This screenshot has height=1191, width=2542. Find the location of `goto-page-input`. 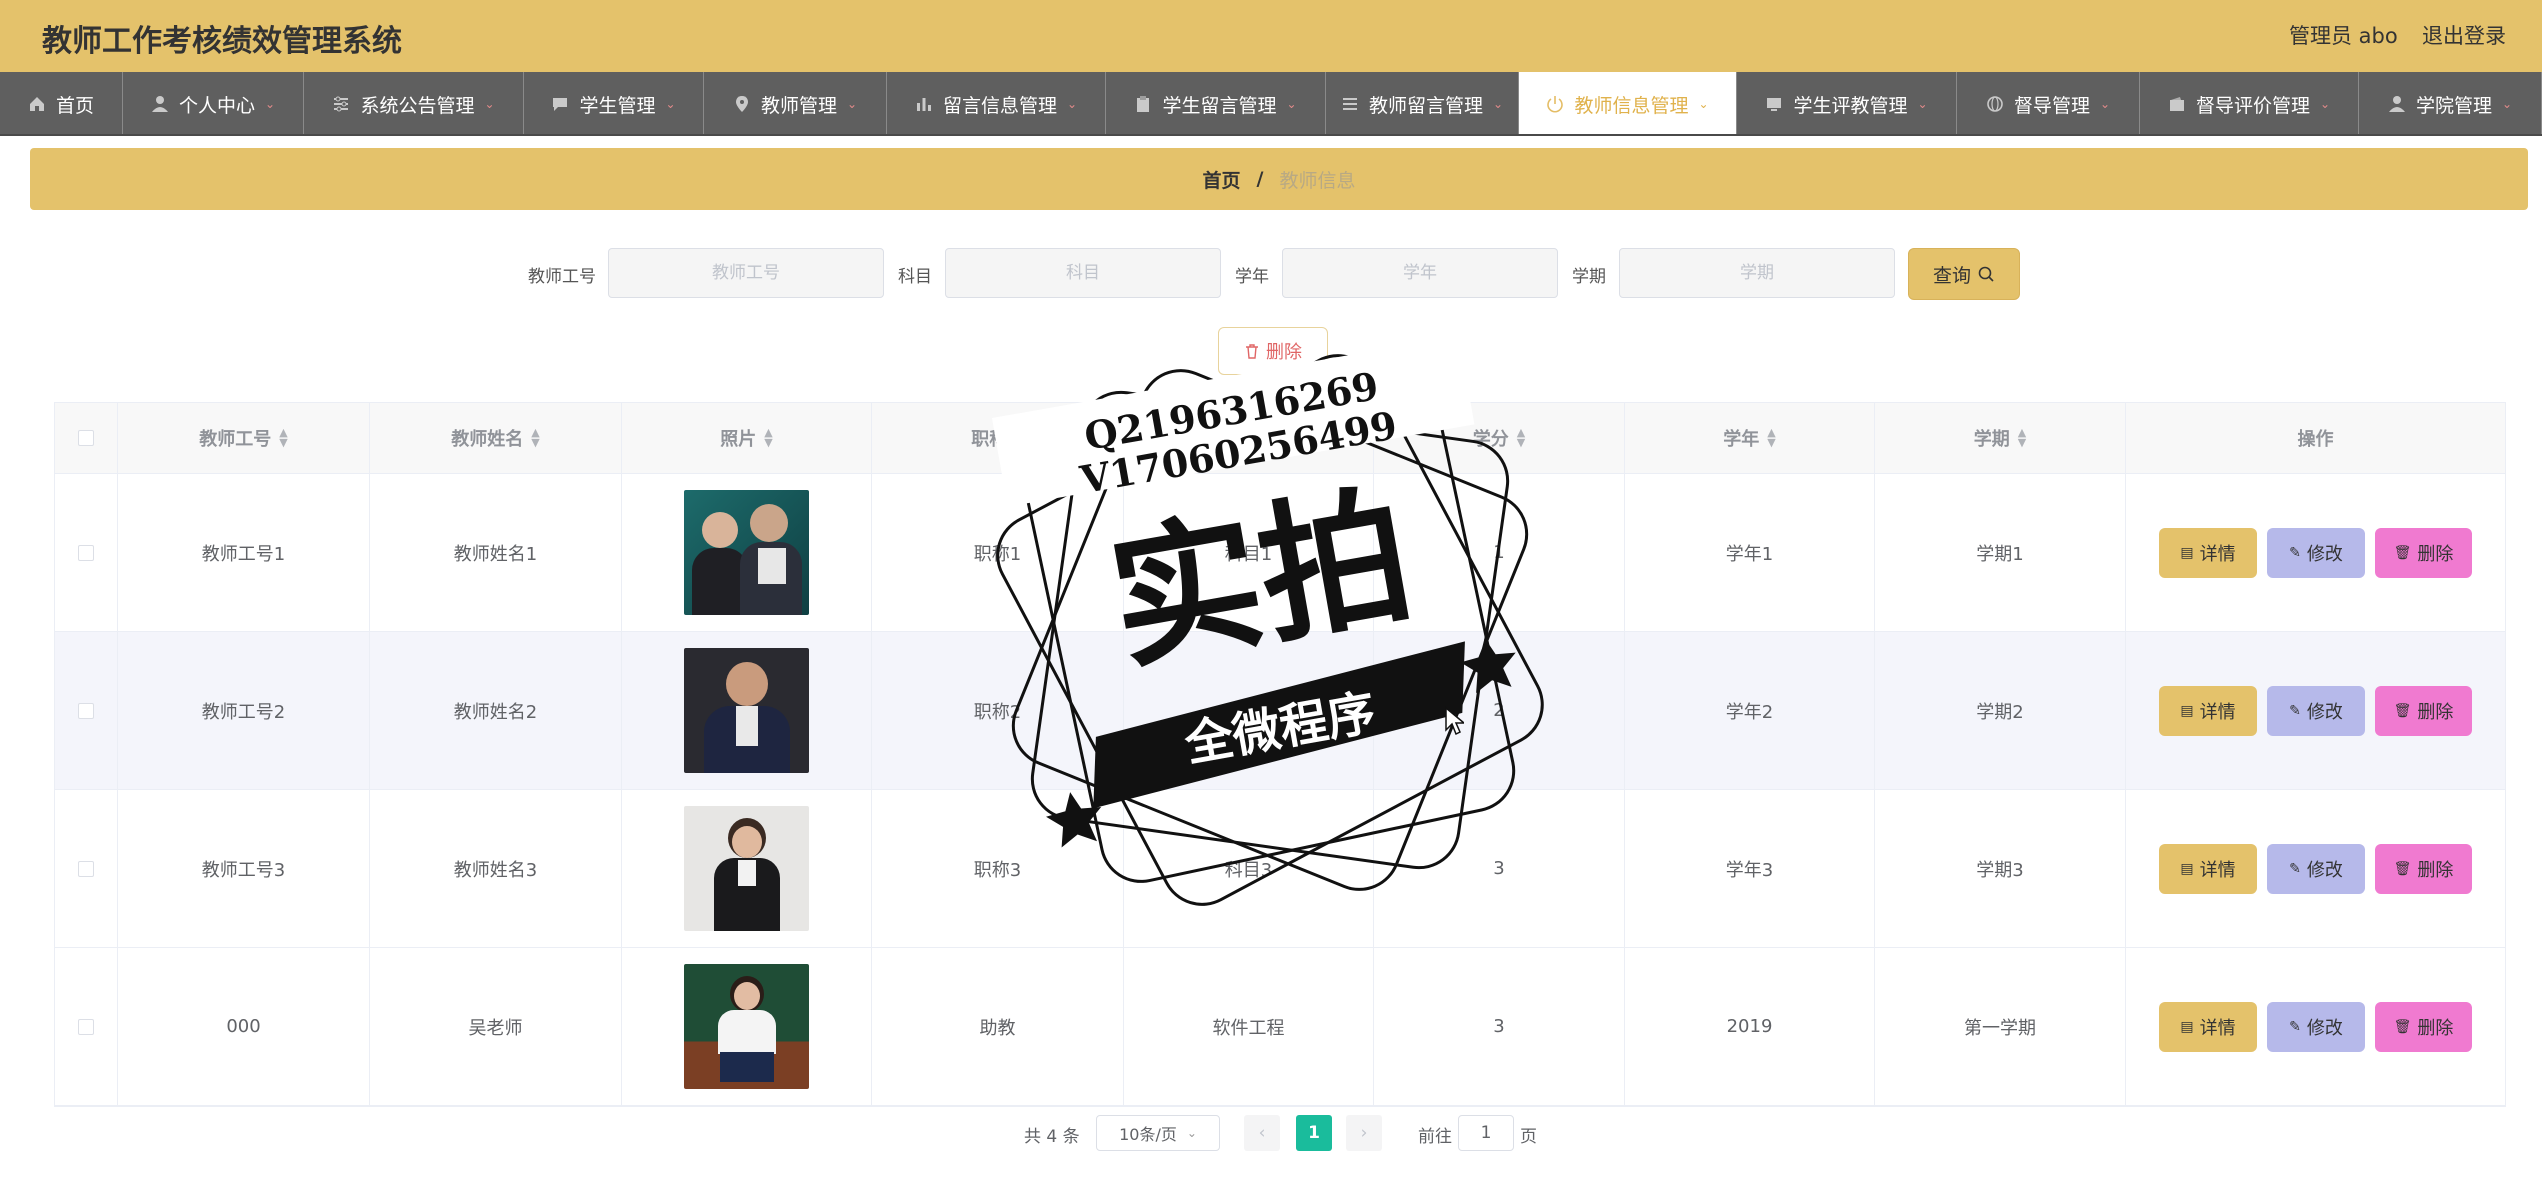

goto-page-input is located at coordinates (1486, 1133).